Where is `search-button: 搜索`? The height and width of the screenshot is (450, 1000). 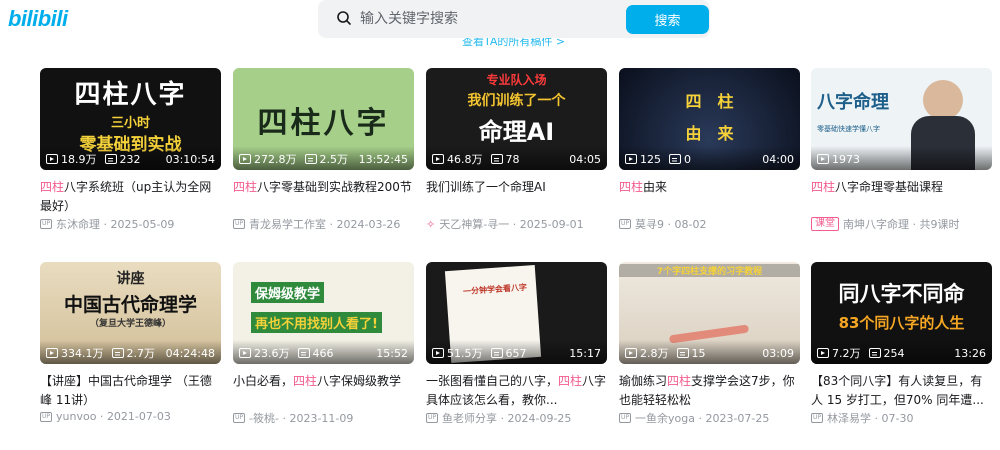
search-button: 搜索 is located at coordinates (667, 19).